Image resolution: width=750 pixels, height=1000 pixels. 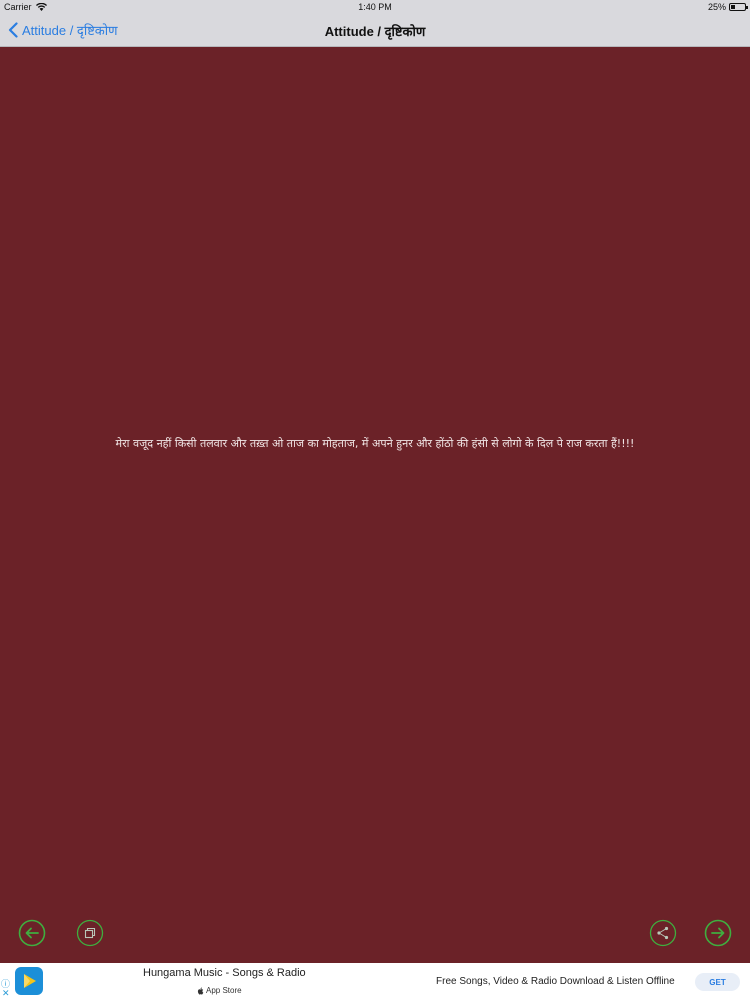 I want to click on copy-icon, so click(x=90, y=933).